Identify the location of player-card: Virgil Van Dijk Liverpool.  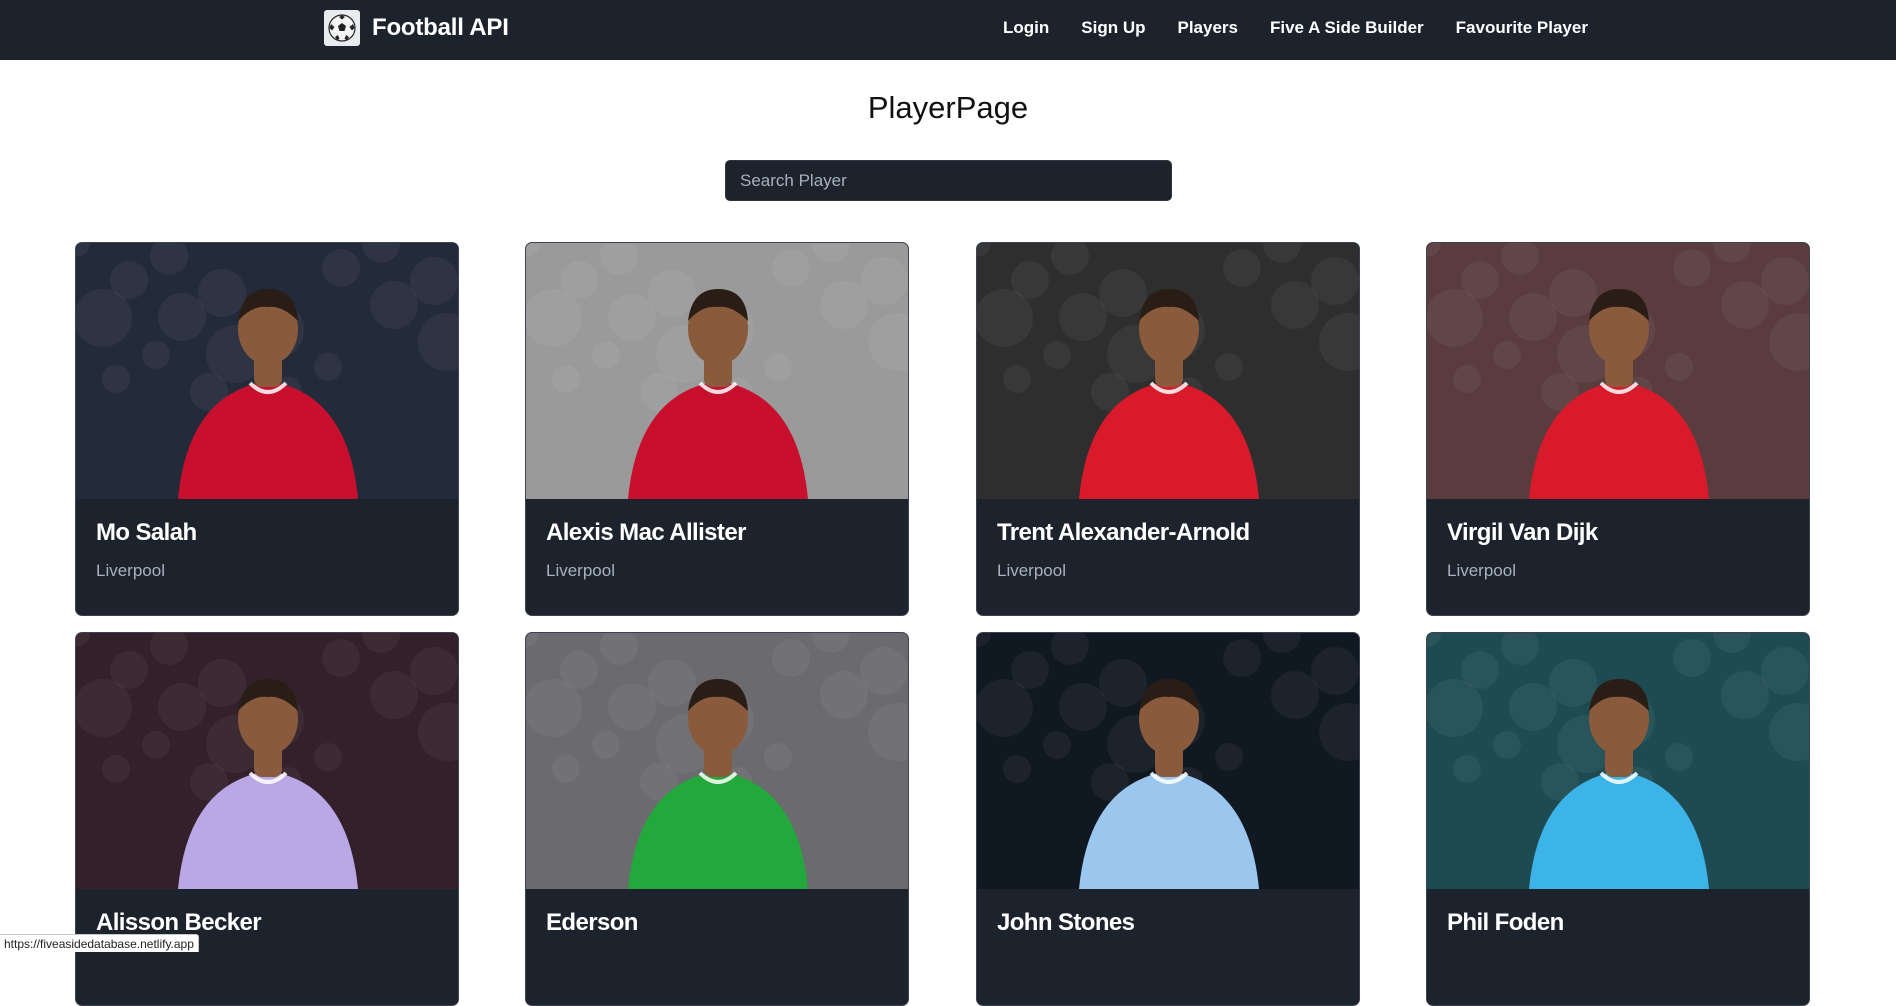
(1618, 429).